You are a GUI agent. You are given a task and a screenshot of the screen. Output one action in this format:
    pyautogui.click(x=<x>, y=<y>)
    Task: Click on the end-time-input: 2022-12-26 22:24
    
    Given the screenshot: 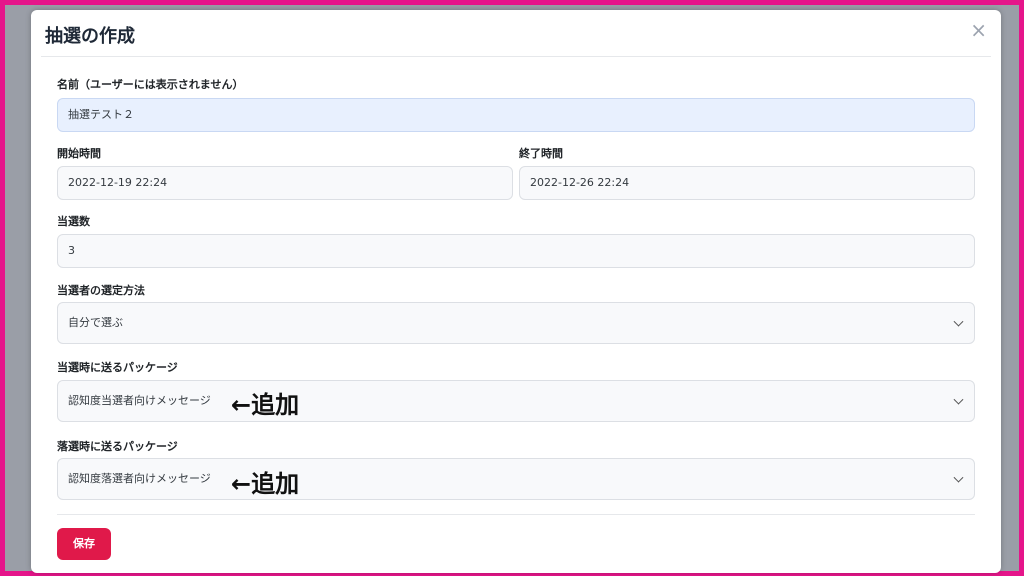 What is the action you would take?
    pyautogui.click(x=747, y=183)
    